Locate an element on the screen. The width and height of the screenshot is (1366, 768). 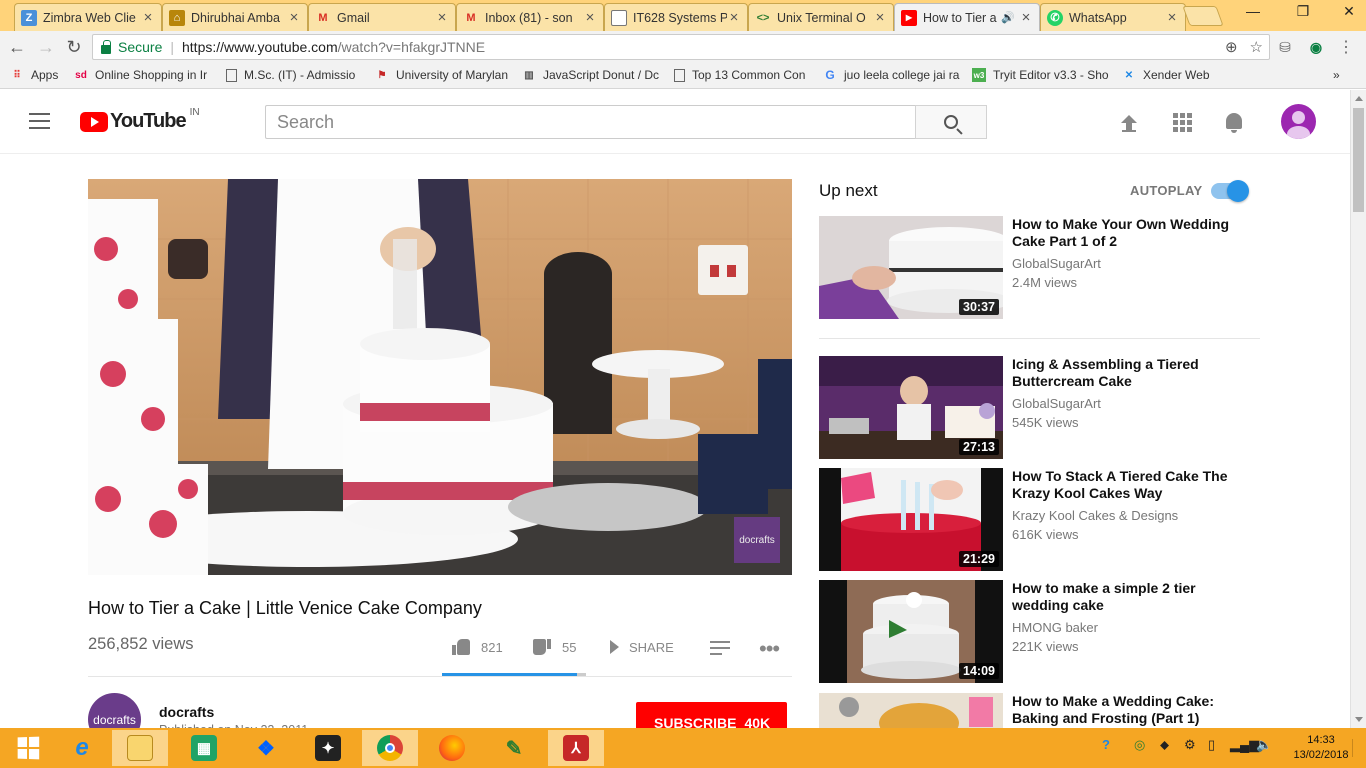
search-button is located at coordinates (951, 122).